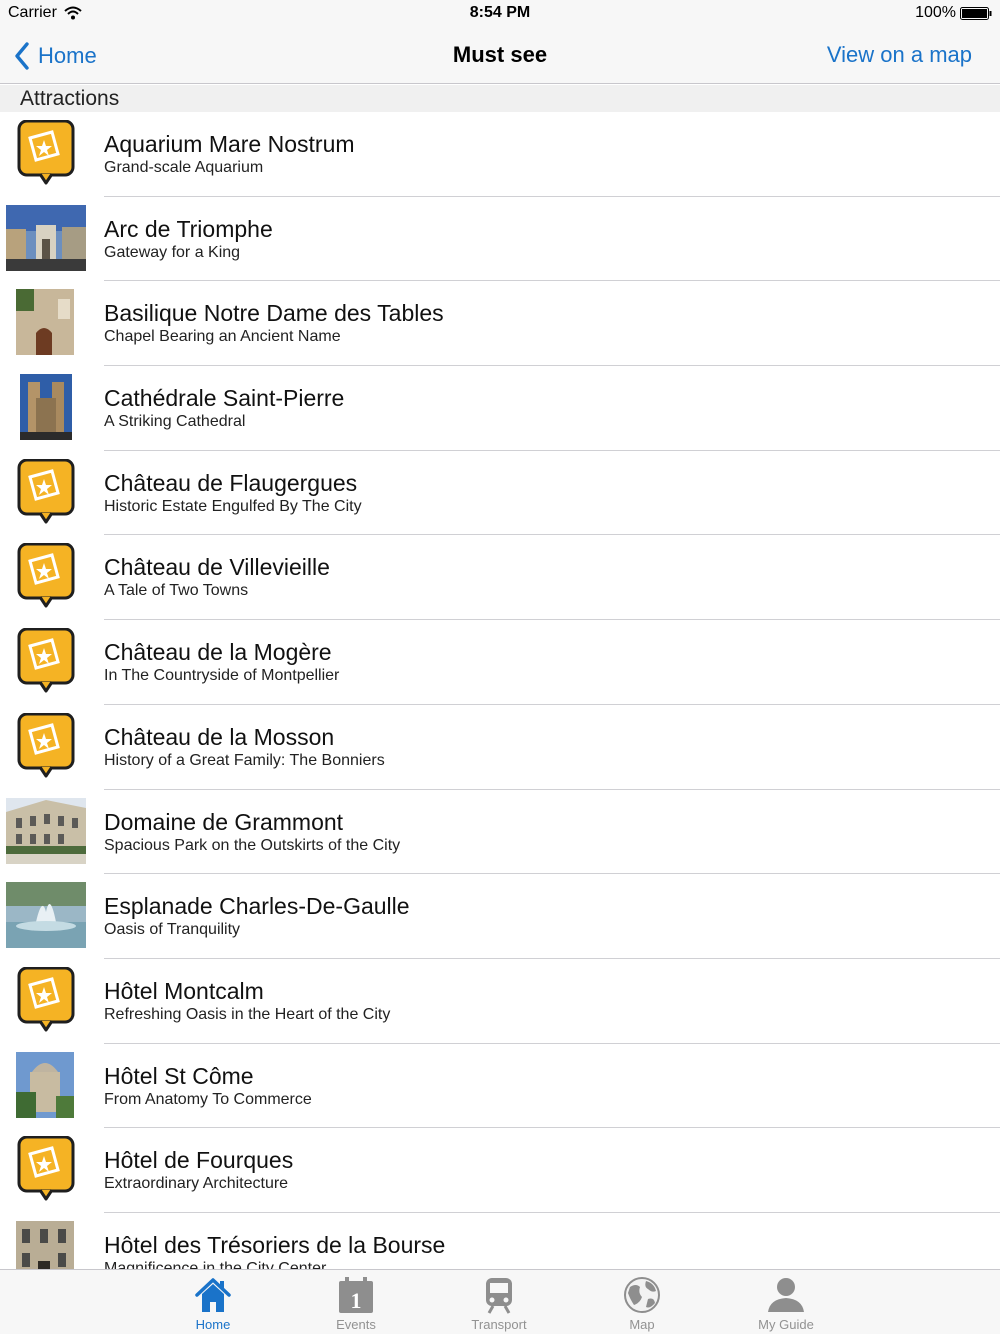  I want to click on tab-label: Events, so click(356, 1324).